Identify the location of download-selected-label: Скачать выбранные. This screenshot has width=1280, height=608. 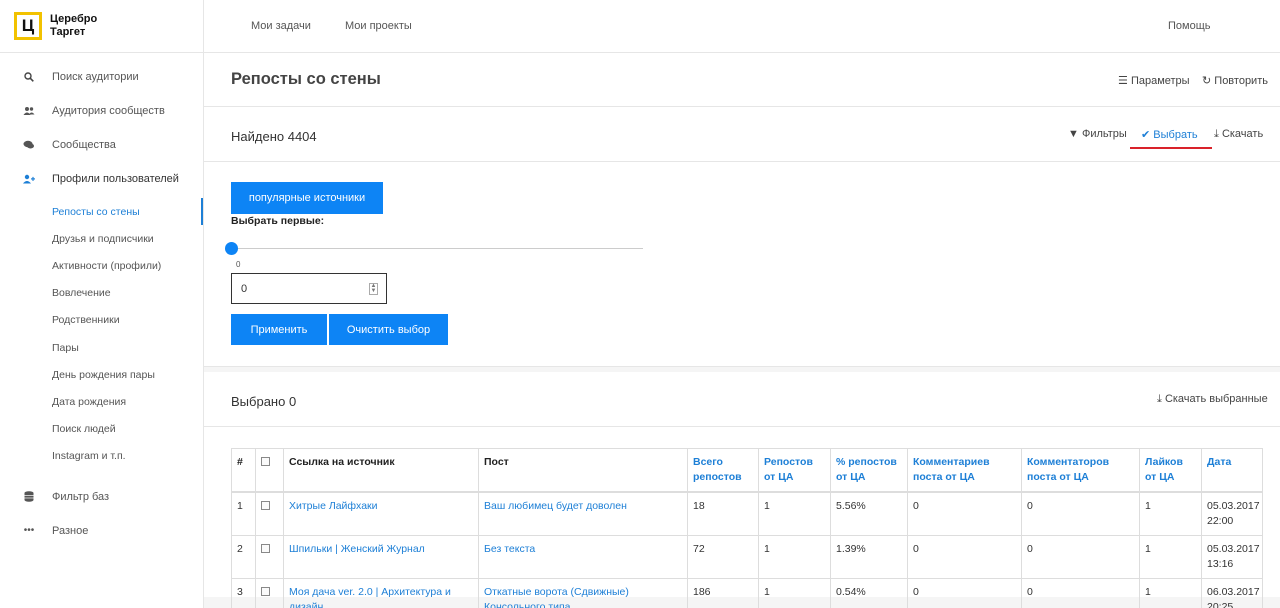
(1216, 399).